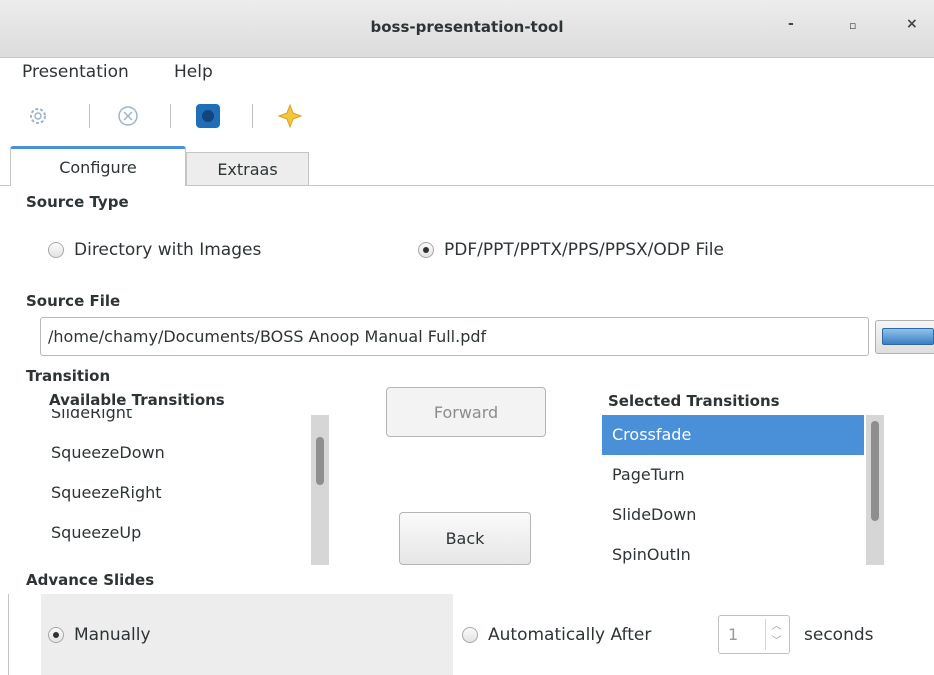  I want to click on tab-configure: Configure, so click(98, 166).